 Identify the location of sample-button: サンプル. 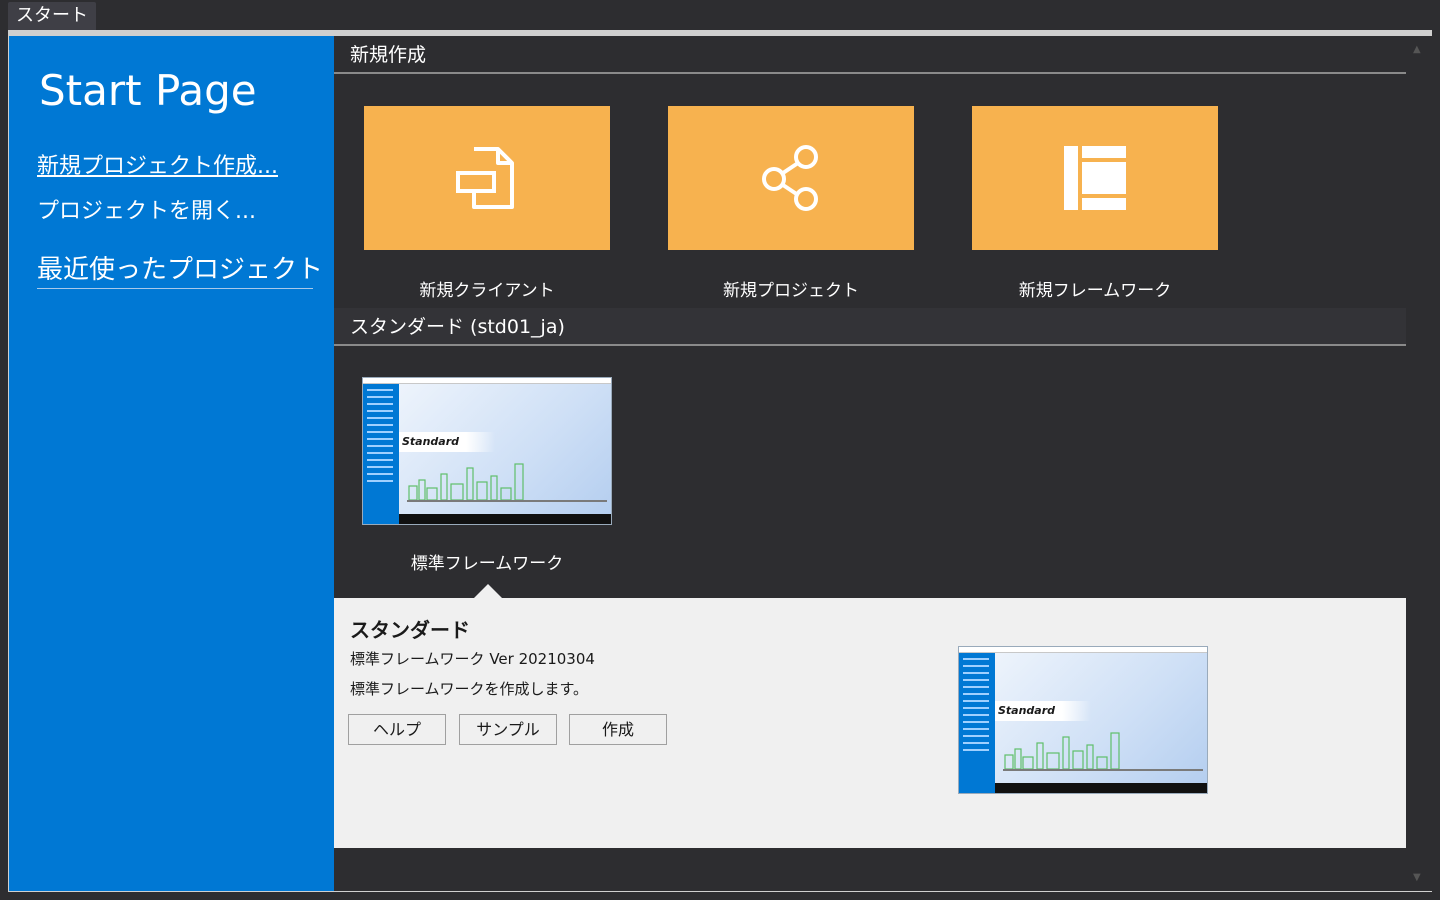
(508, 729).